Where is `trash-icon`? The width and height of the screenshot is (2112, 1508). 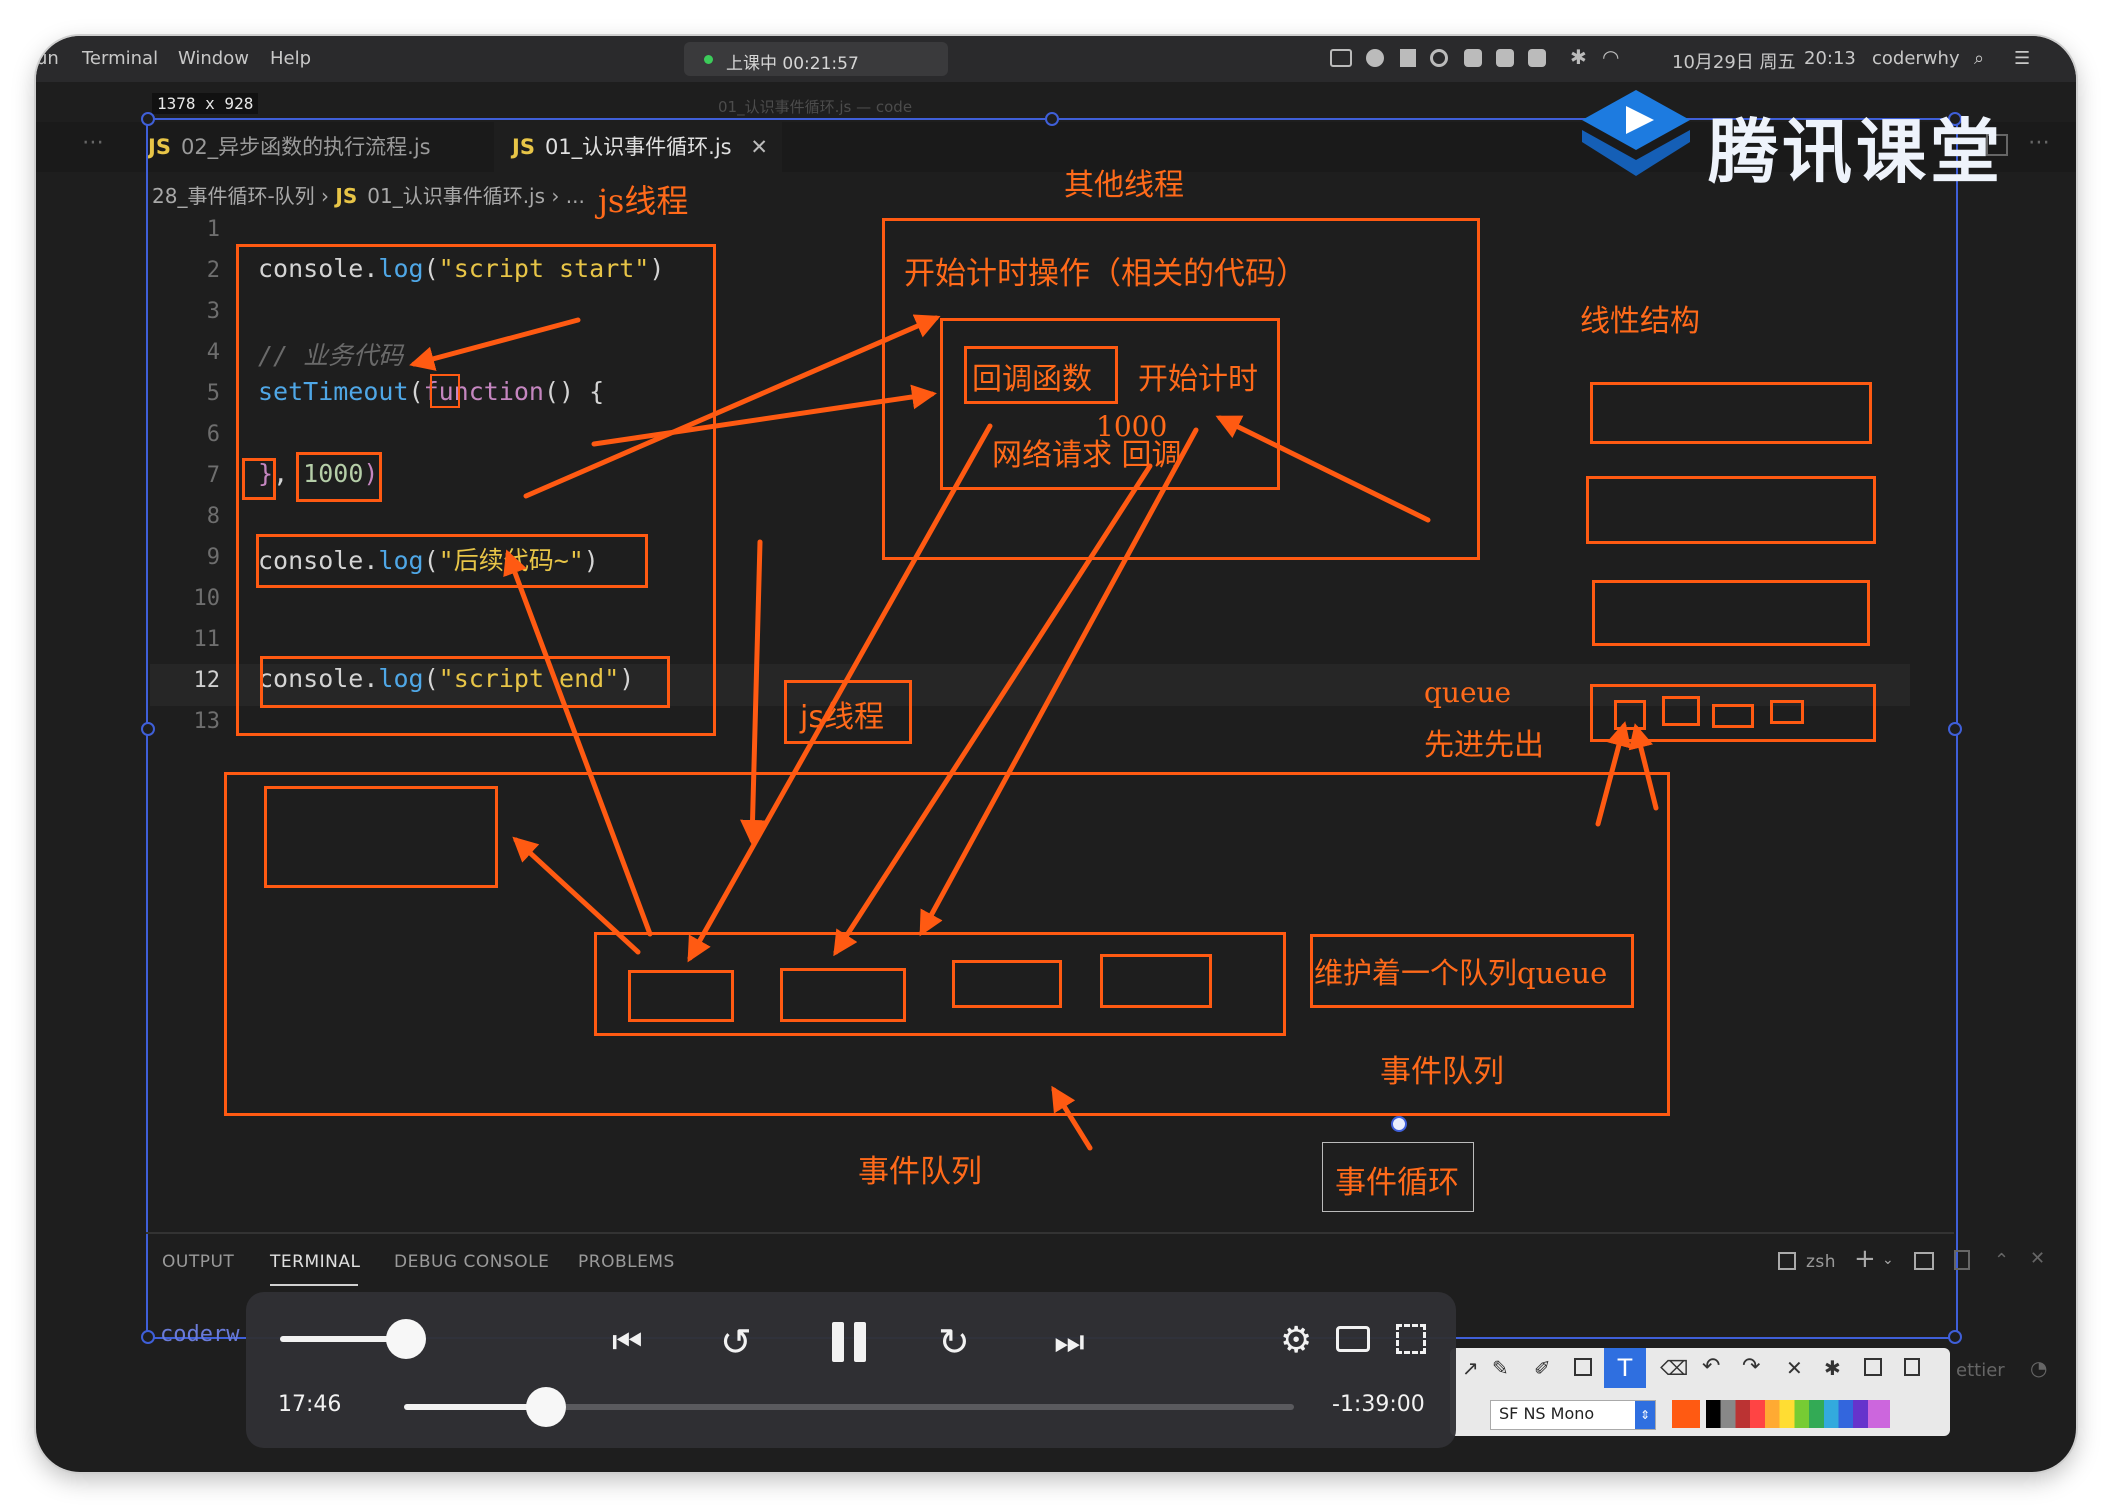 trash-icon is located at coordinates (1962, 1260).